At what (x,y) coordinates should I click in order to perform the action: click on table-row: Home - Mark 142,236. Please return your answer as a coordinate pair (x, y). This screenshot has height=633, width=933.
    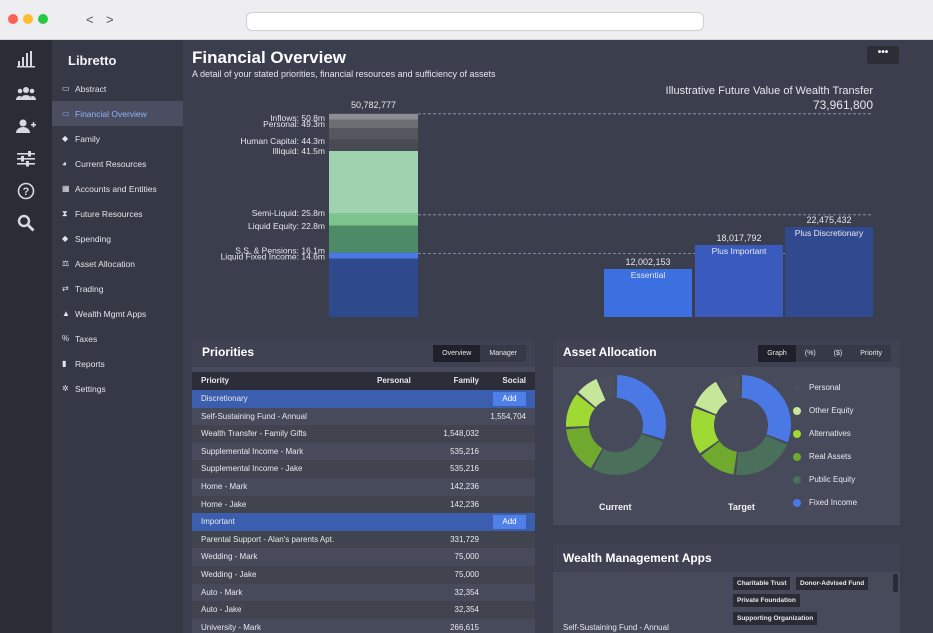
    Looking at the image, I should click on (363, 487).